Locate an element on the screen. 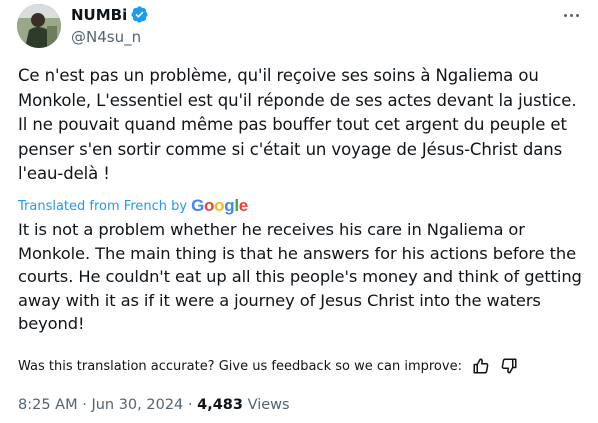 Image resolution: width=598 pixels, height=423 pixels. translated-from-link: Translated from French by Google is located at coordinates (133, 206).